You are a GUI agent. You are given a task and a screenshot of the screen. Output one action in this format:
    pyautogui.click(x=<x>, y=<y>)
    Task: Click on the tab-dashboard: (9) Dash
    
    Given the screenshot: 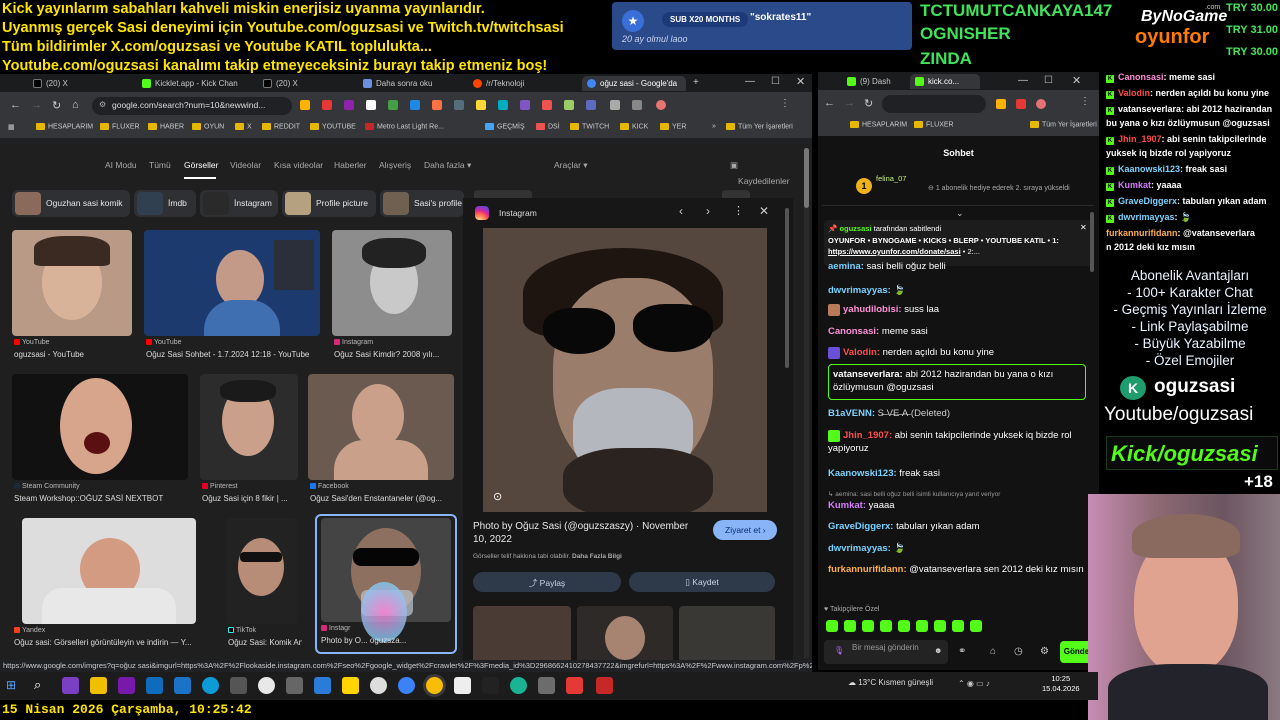 What is the action you would take?
    pyautogui.click(x=874, y=81)
    